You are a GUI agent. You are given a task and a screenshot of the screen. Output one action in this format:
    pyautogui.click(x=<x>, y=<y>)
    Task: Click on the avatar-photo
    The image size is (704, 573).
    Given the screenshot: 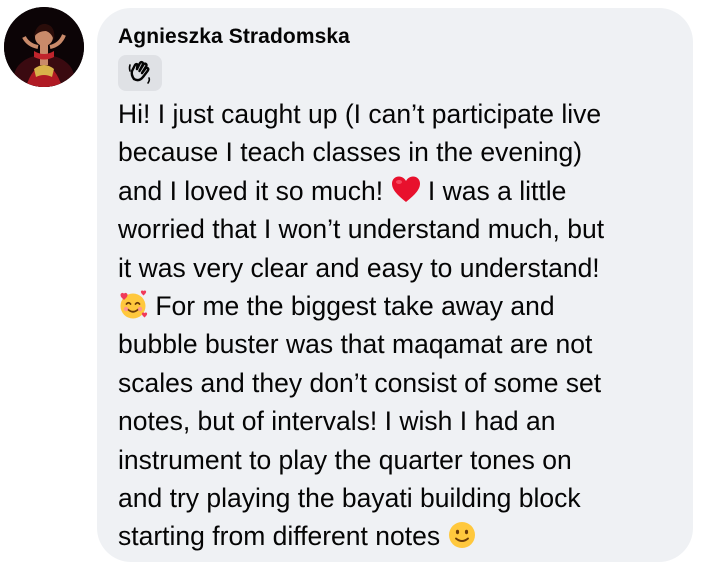 What is the action you would take?
    pyautogui.click(x=44, y=47)
    